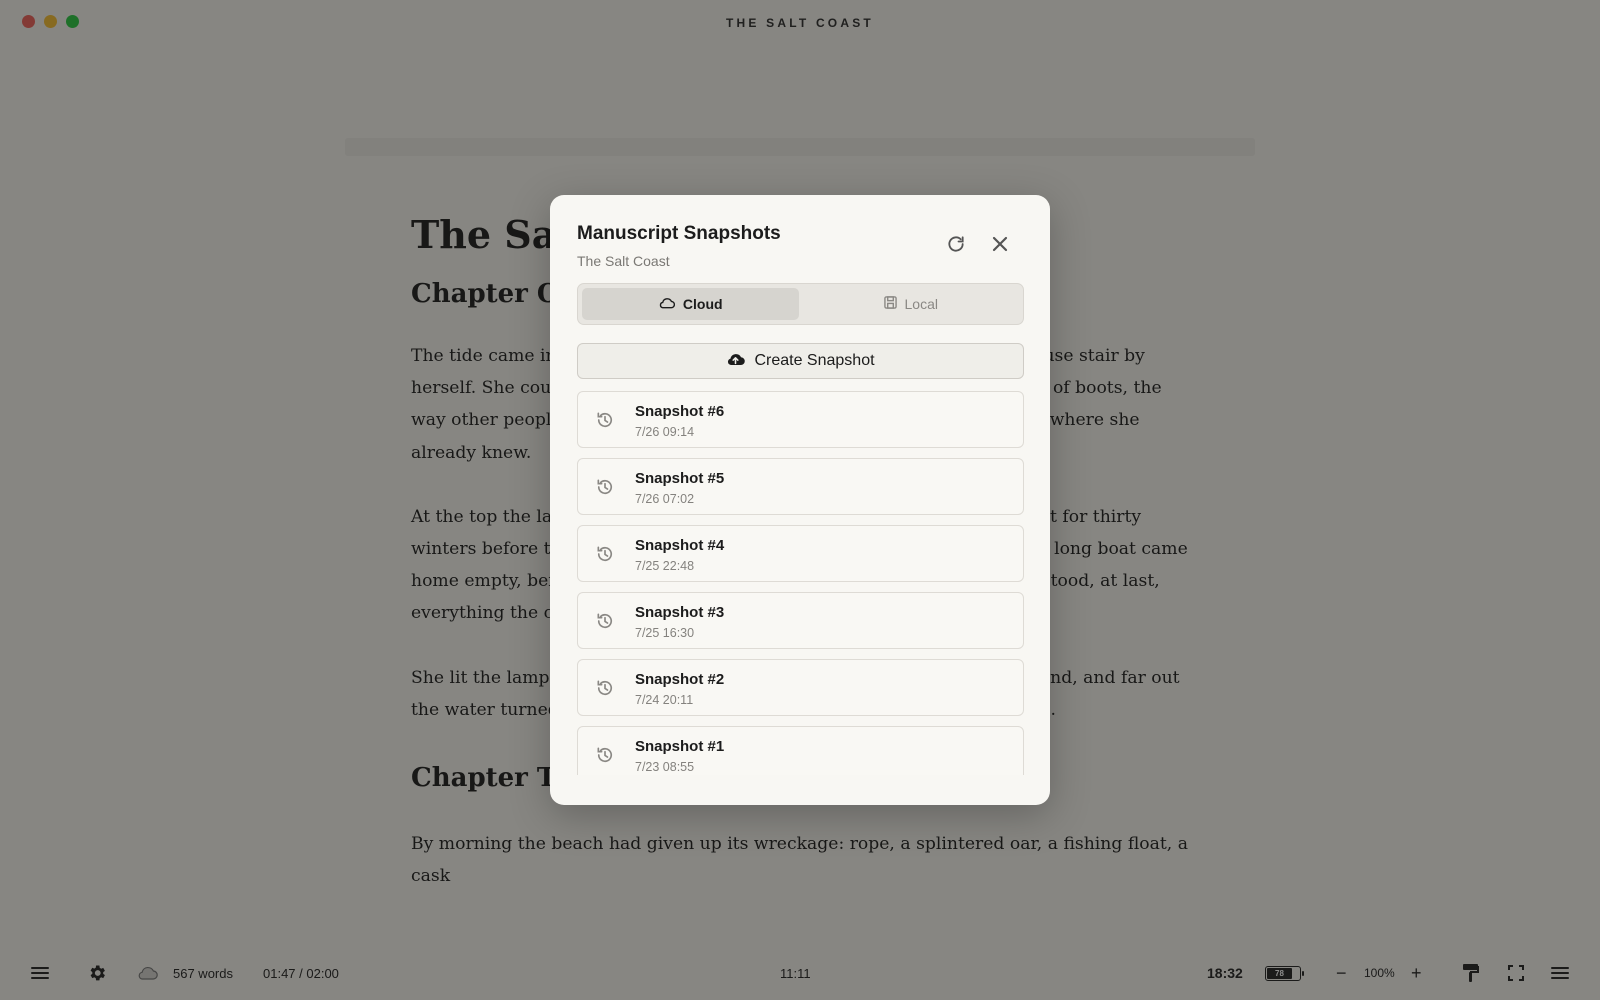 Image resolution: width=1600 pixels, height=1000 pixels. What do you see at coordinates (680, 746) in the screenshot?
I see `snapshot-name: Snapshot #1` at bounding box center [680, 746].